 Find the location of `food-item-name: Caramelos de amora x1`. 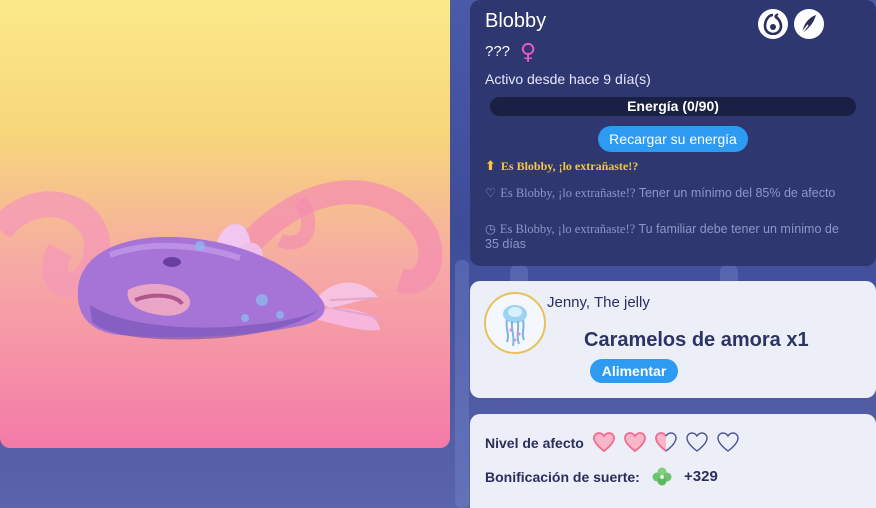

food-item-name: Caramelos de amora x1 is located at coordinates (696, 340).